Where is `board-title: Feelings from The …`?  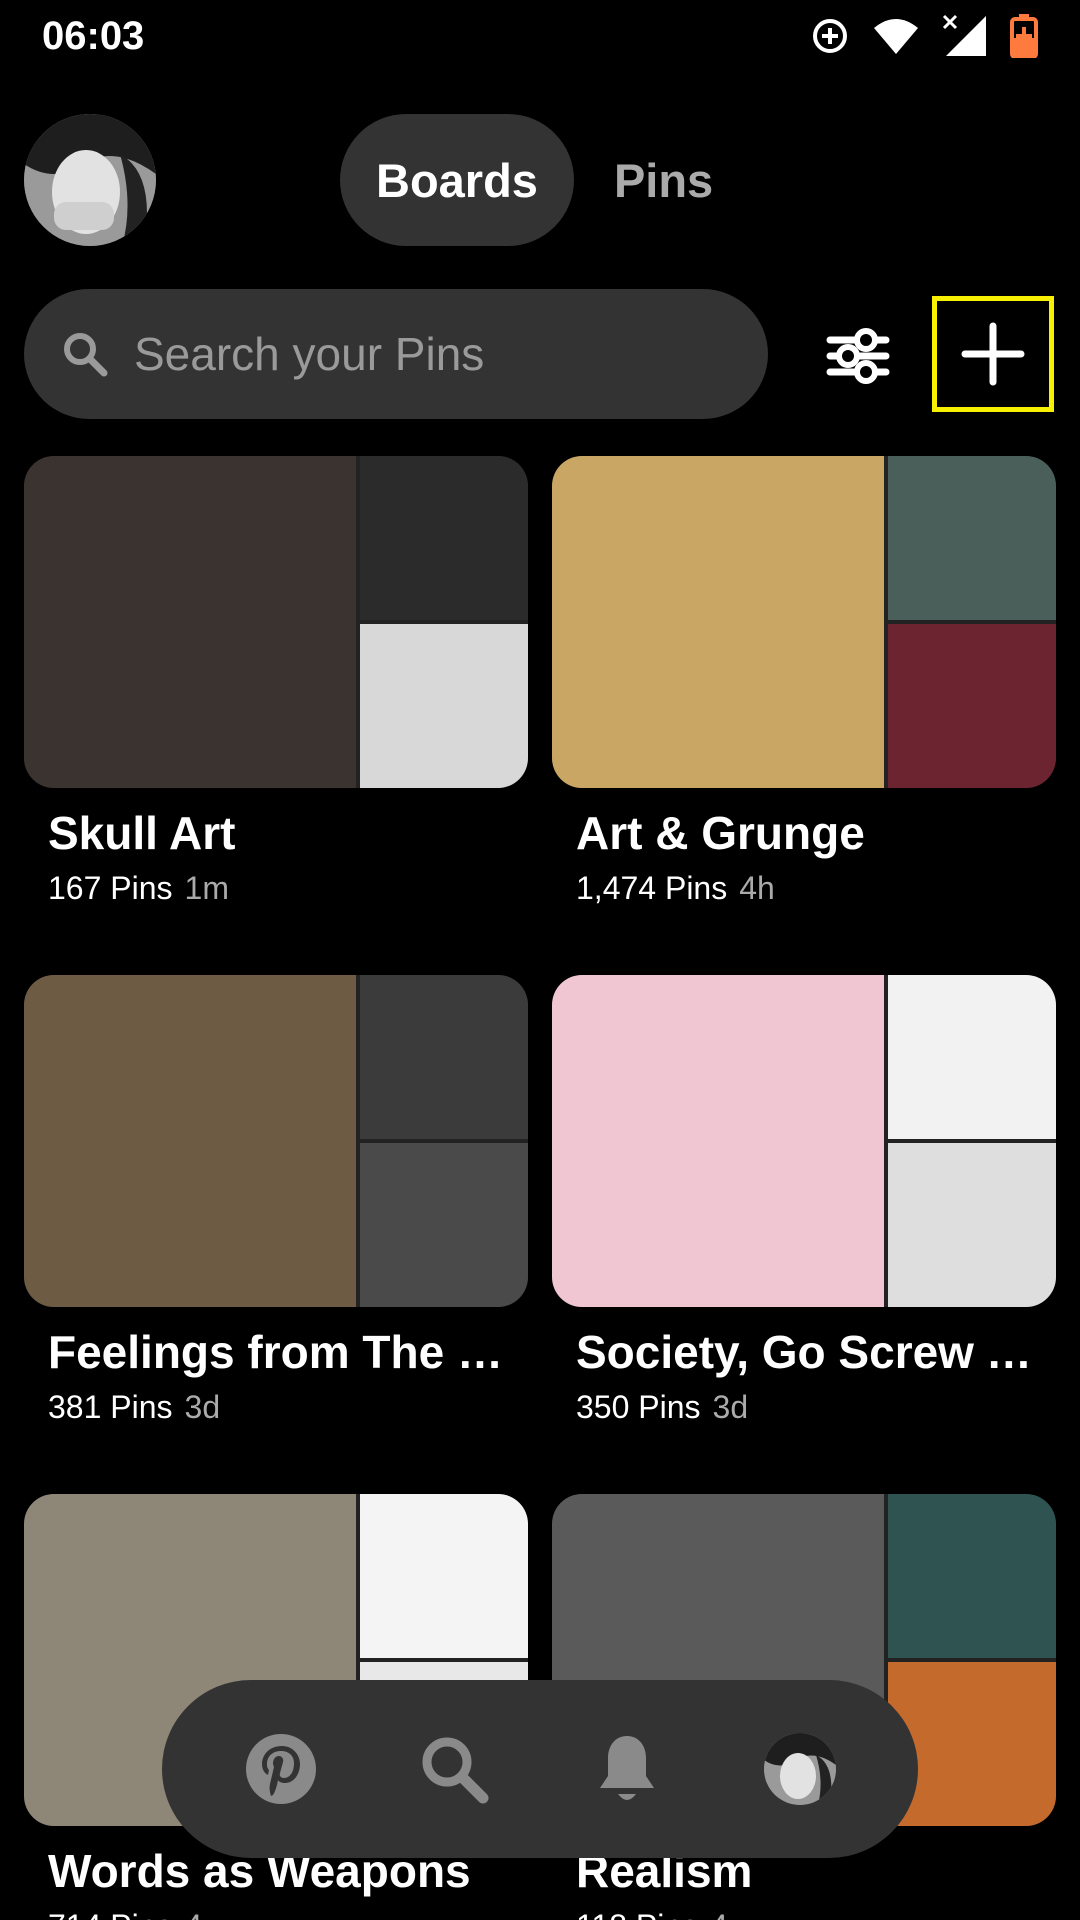 board-title: Feelings from The … is located at coordinates (275, 1352).